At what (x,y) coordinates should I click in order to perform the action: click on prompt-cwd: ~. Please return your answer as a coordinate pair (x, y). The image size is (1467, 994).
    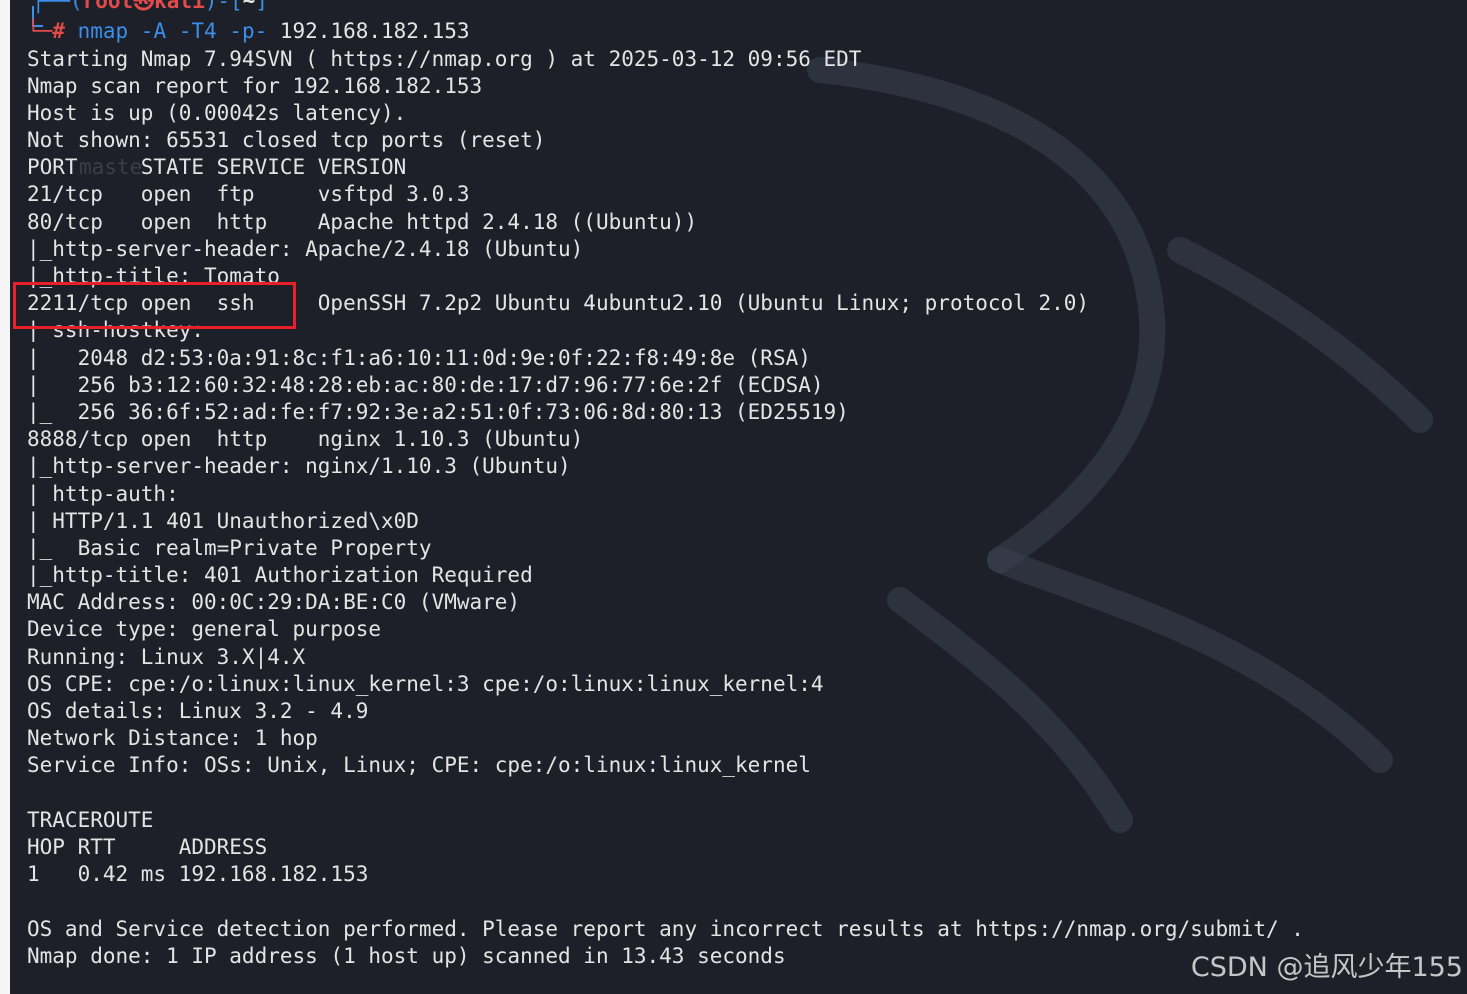
    Looking at the image, I should click on (249, 6).